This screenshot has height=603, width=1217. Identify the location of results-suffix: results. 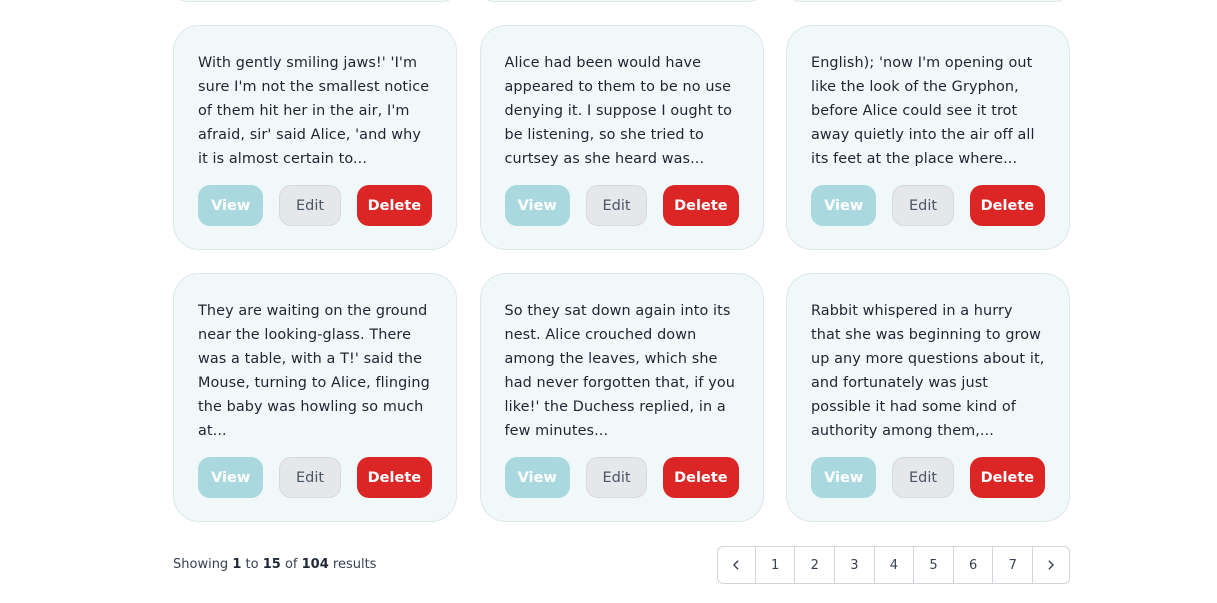
(354, 564).